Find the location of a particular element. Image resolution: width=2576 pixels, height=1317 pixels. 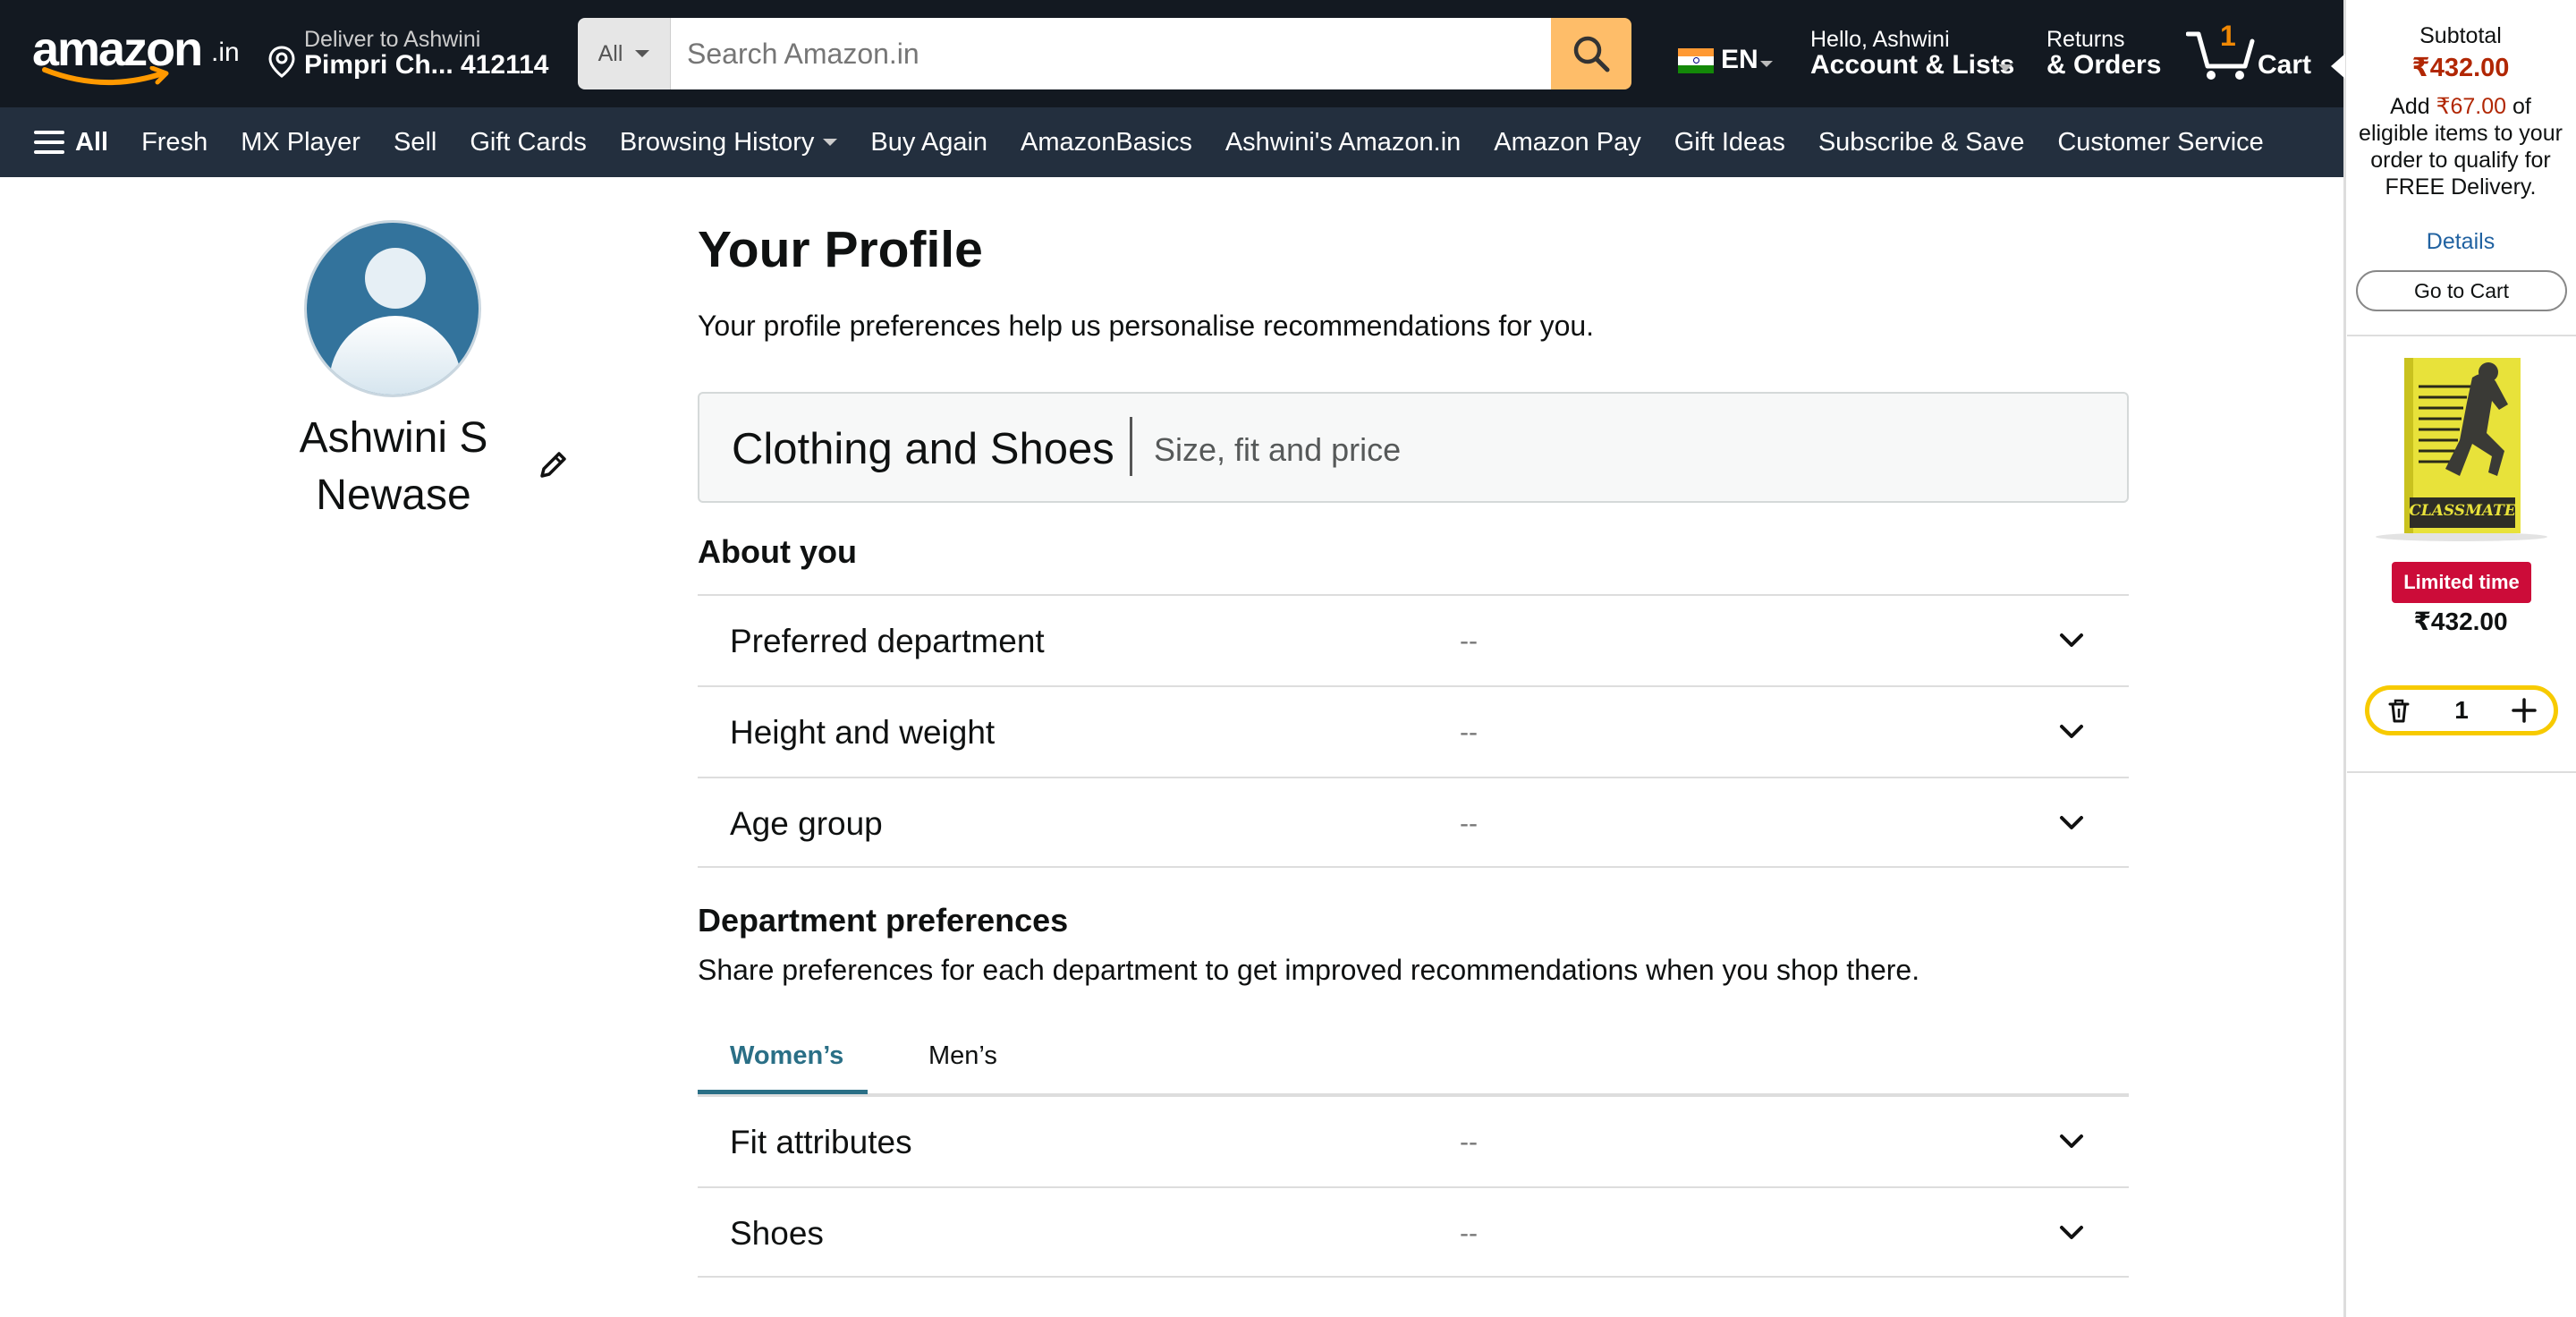

nav-item-browsing-history: Browsing History is located at coordinates (729, 142).